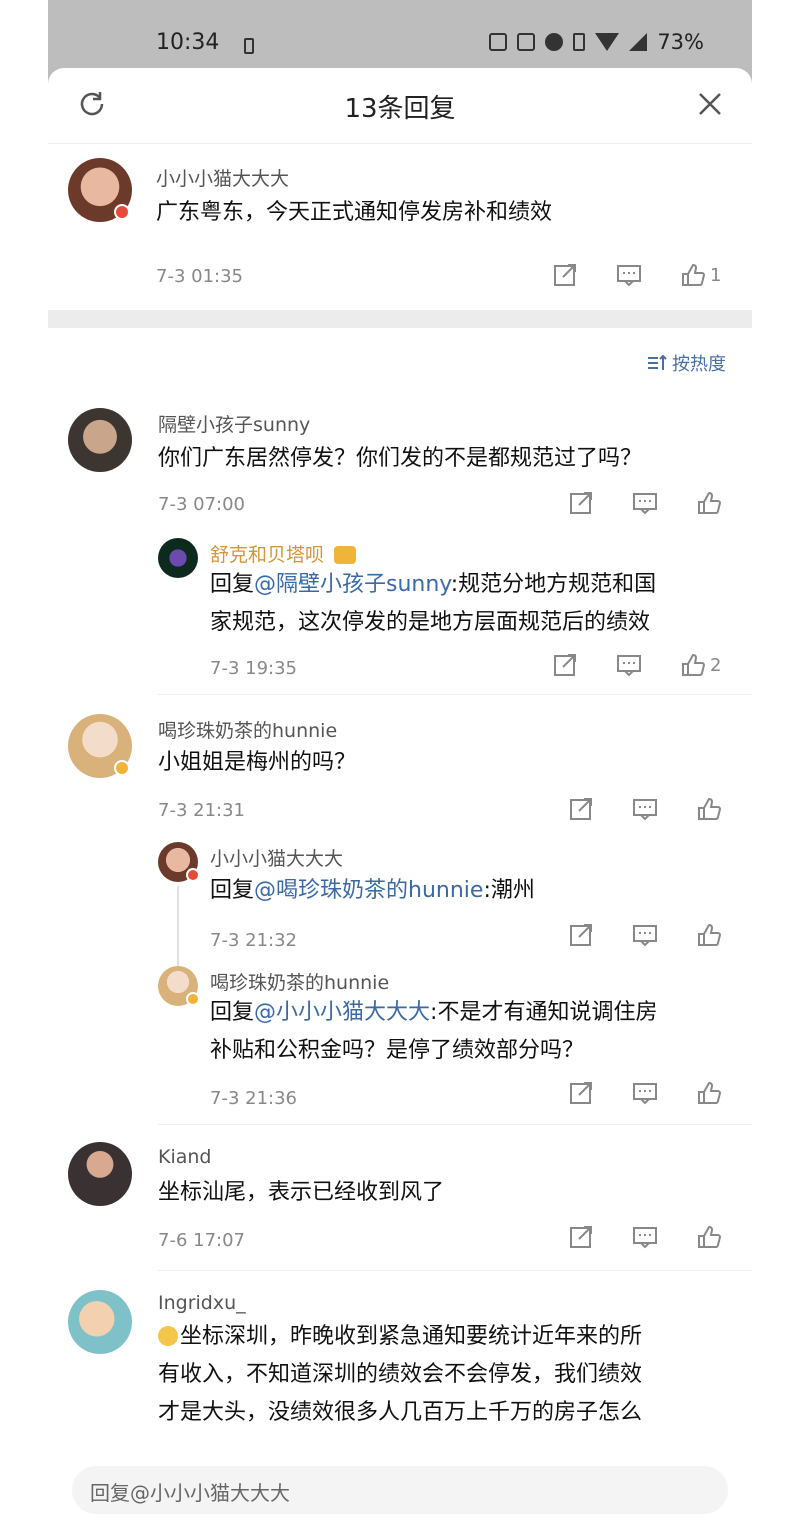 The image size is (800, 1525). What do you see at coordinates (526, 42) in the screenshot?
I see `volte-icon` at bounding box center [526, 42].